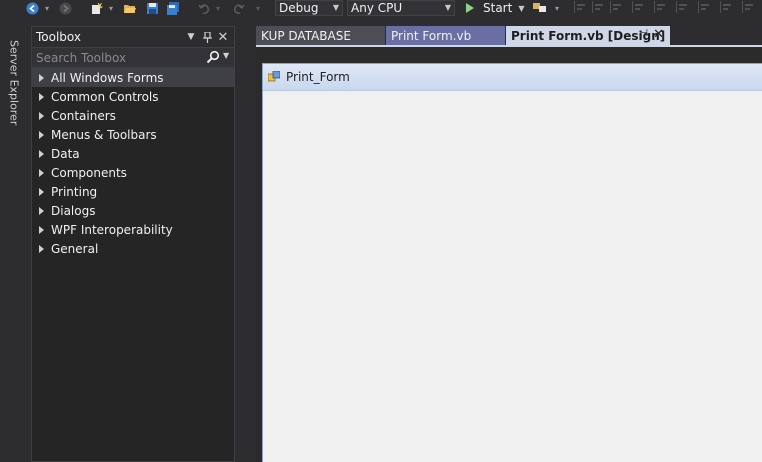 The height and width of the screenshot is (462, 762). Describe the element at coordinates (218, 8) in the screenshot. I see `undo-dropdown-icon: ▾` at that location.